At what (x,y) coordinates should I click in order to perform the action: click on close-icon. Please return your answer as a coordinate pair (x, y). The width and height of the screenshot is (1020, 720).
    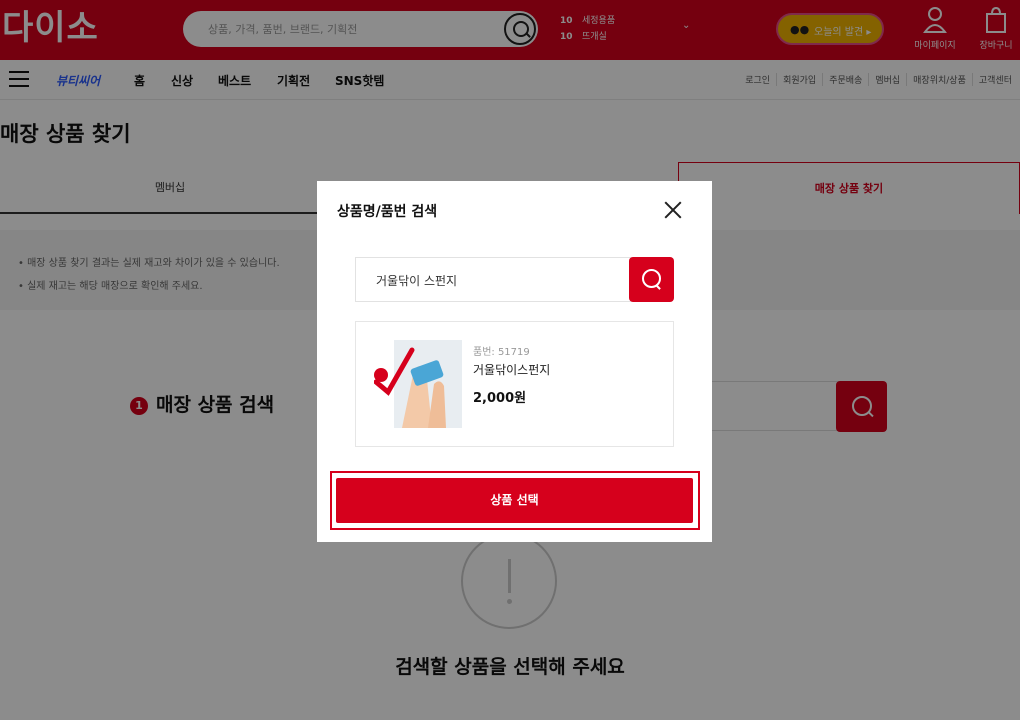
    Looking at the image, I should click on (673, 210).